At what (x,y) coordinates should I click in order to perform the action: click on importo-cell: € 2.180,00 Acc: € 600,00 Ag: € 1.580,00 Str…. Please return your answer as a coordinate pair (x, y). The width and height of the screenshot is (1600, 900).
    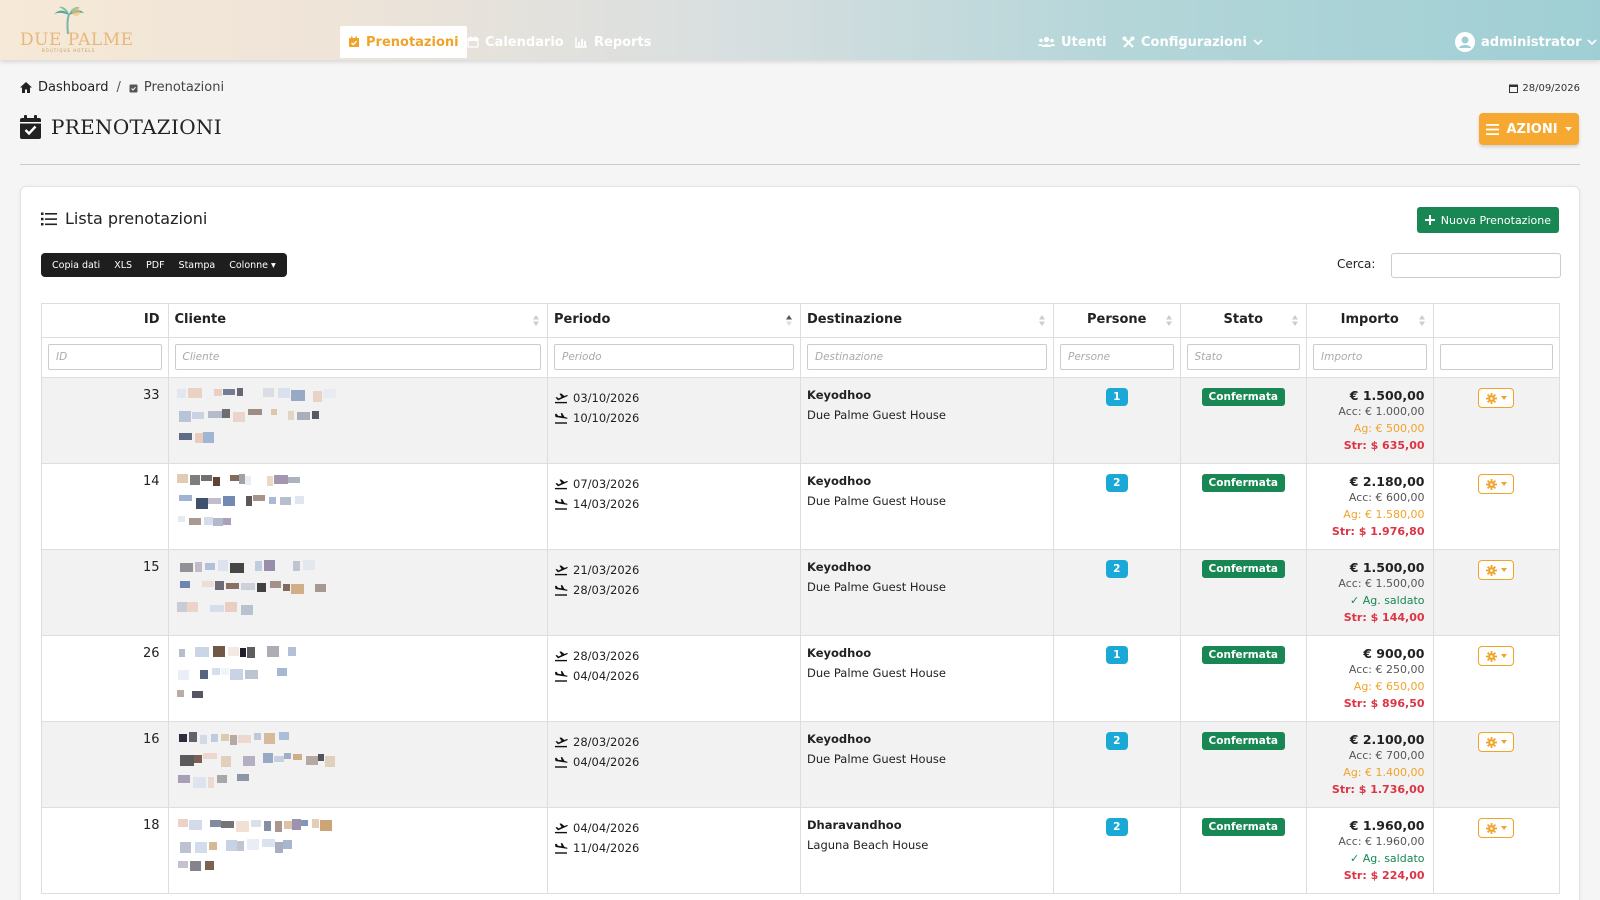
    Looking at the image, I should click on (1370, 506).